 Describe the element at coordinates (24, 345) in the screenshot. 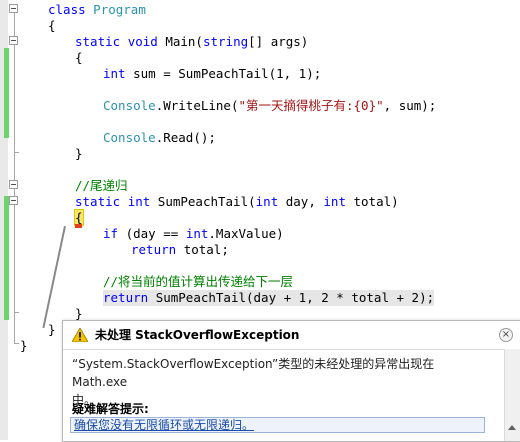

I see `code-line-18: }` at that location.